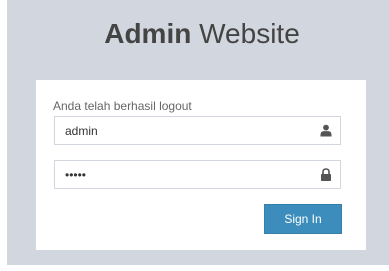 This screenshot has height=271, width=389. I want to click on username-field, so click(197, 130).